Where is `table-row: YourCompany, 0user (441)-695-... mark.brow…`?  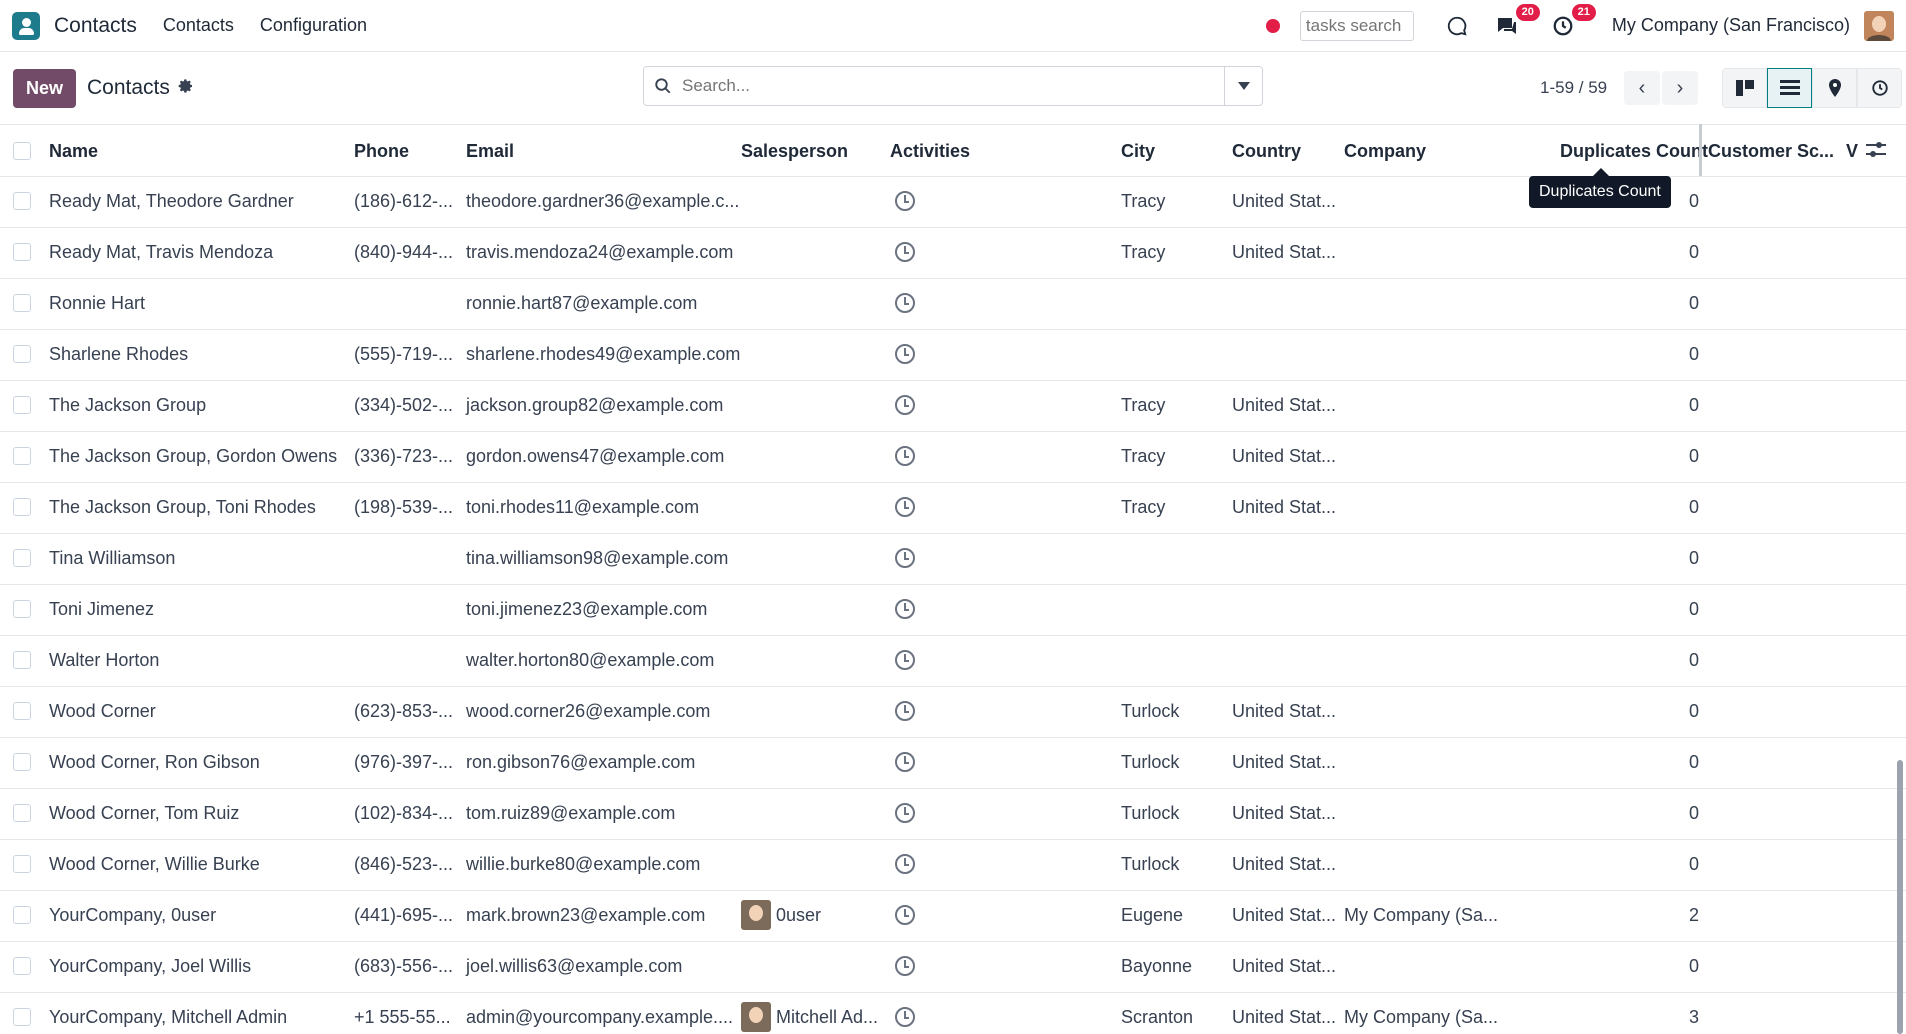
table-row: YourCompany, 0user (441)-695-... mark.brow… is located at coordinates (953, 916).